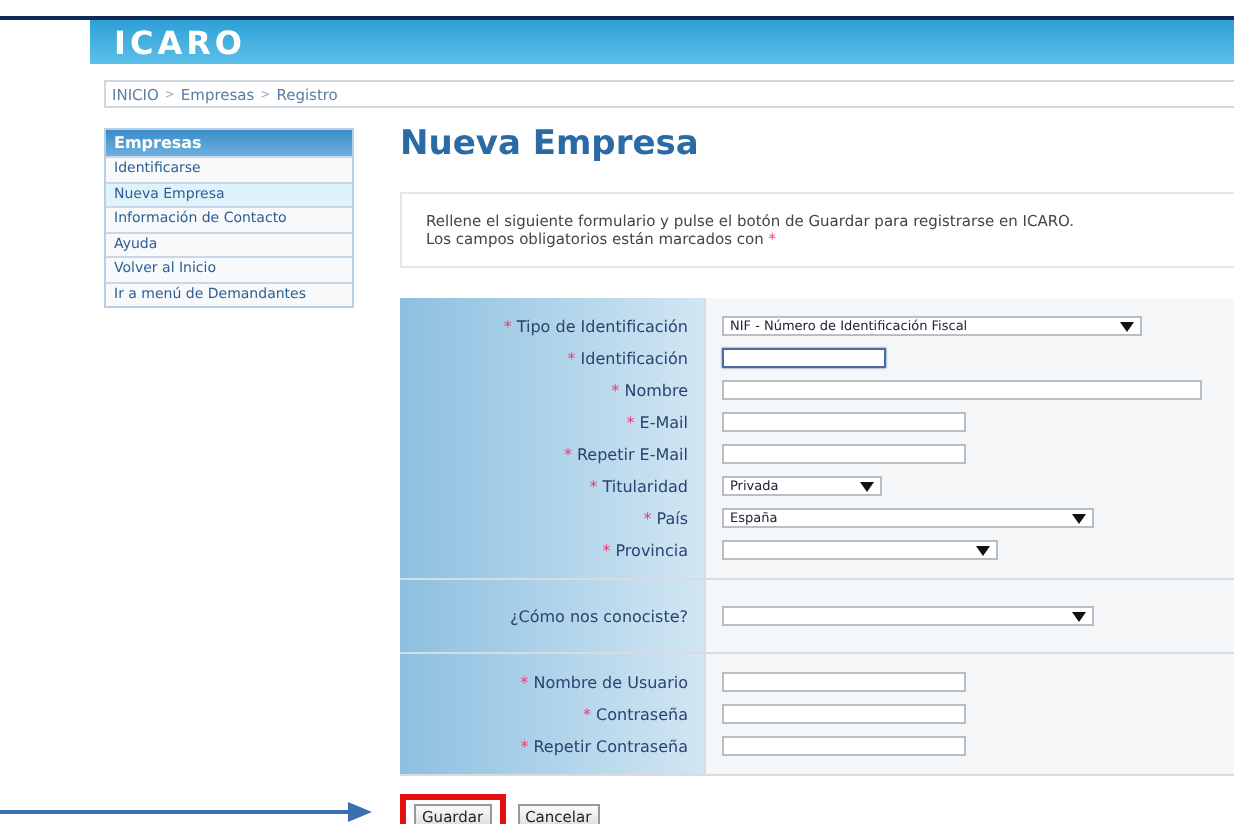 The width and height of the screenshot is (1234, 824). I want to click on field-label: * Contraseña, so click(635, 714).